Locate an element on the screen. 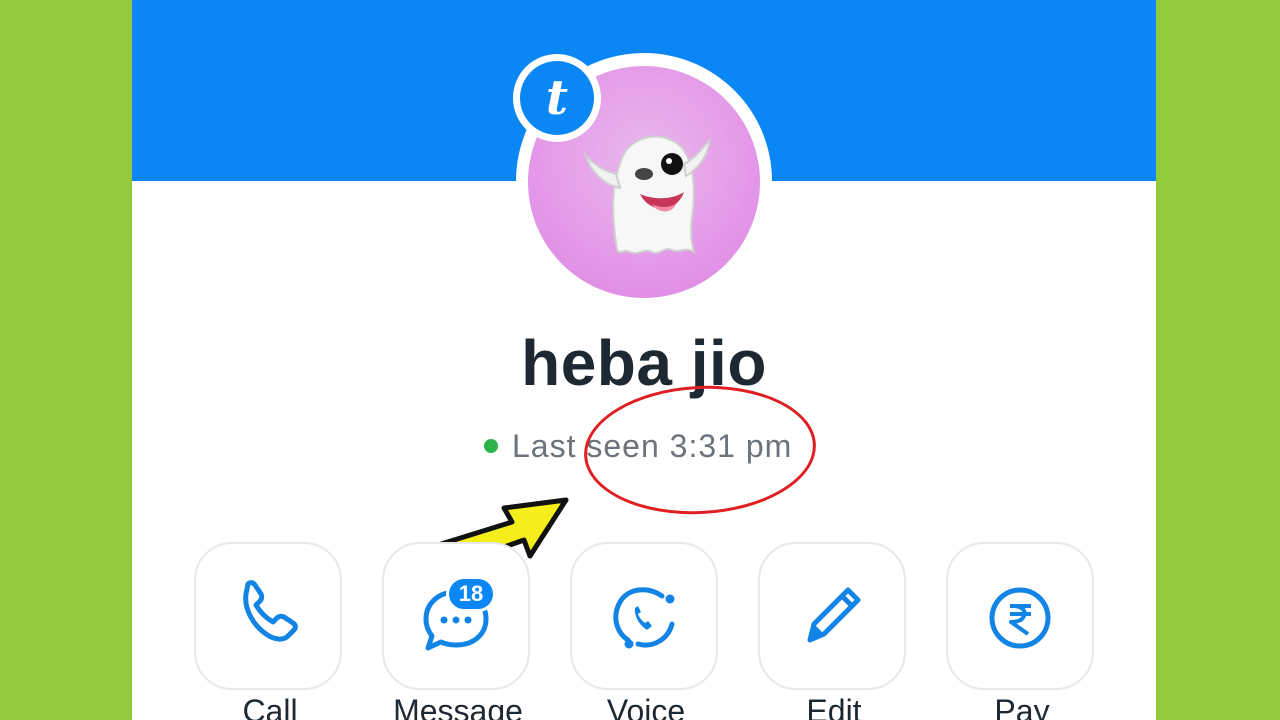 This screenshot has height=720, width=1280. pencil-icon is located at coordinates (834, 615).